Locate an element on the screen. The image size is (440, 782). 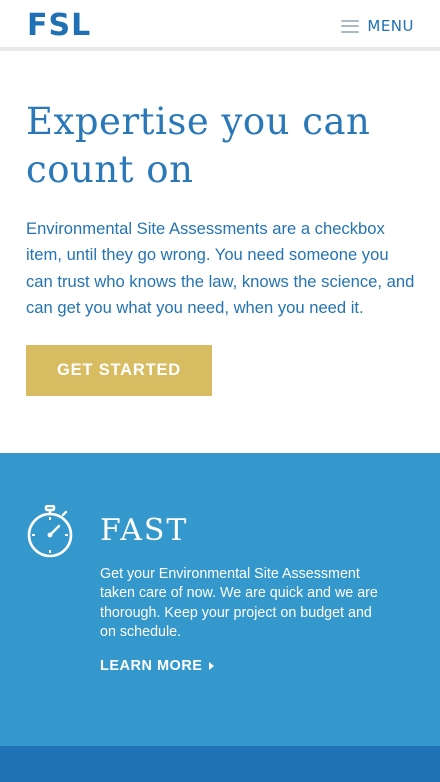
next-section-band is located at coordinates (220, 764).